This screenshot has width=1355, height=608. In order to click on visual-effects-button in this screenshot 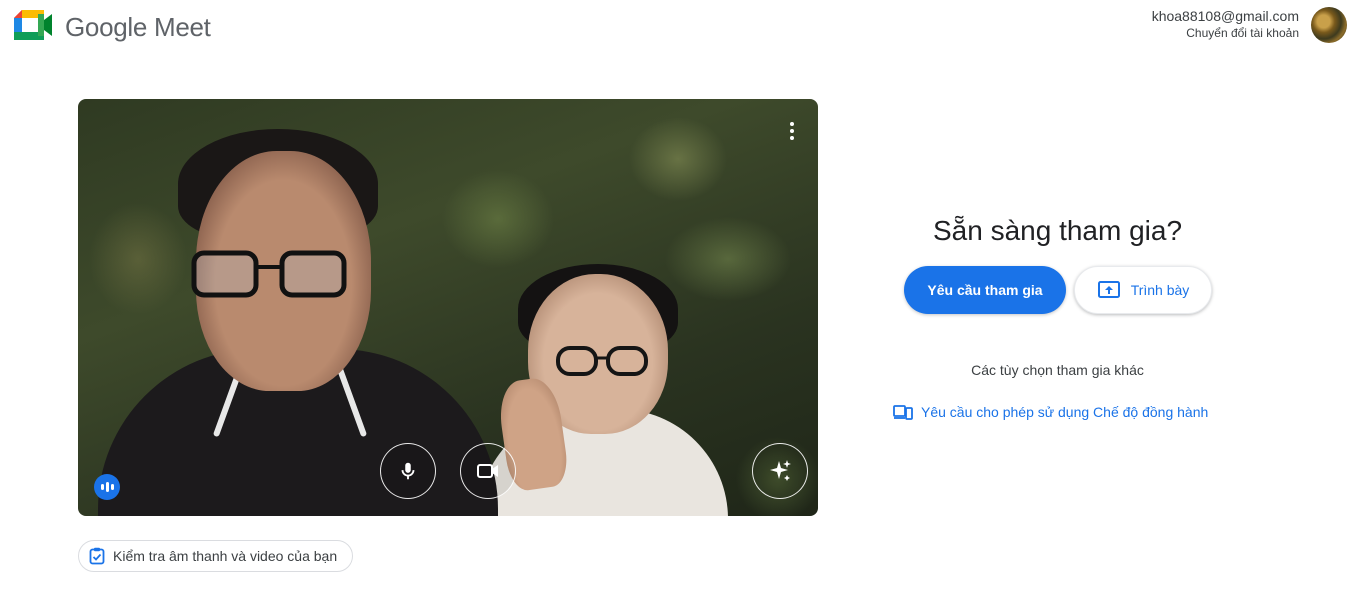, I will do `click(780, 471)`.